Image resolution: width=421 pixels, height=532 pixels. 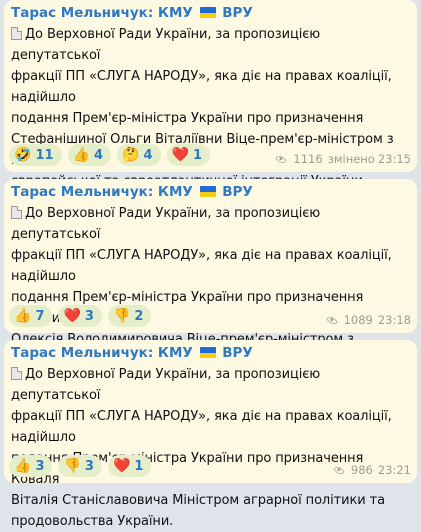 I want to click on reaction-chip: 👎 2, so click(x=129, y=316).